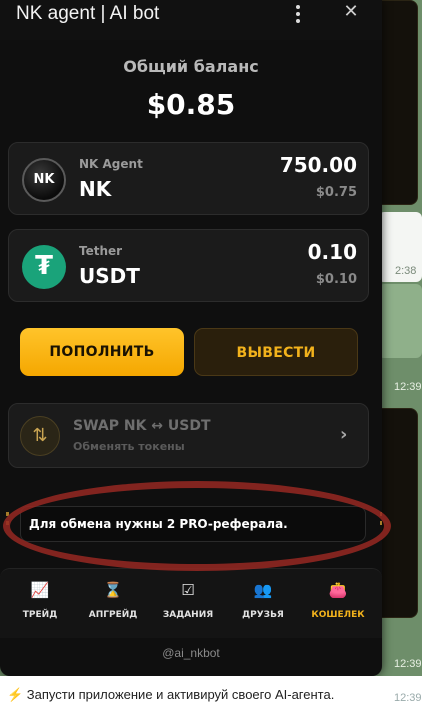 This screenshot has width=422, height=710. I want to click on token-name: NK Agent, so click(111, 164).